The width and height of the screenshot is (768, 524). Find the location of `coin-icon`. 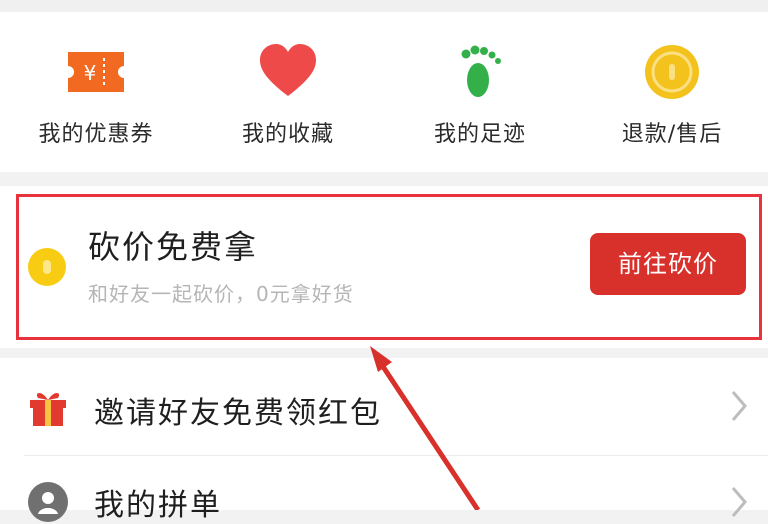

coin-icon is located at coordinates (47, 267).